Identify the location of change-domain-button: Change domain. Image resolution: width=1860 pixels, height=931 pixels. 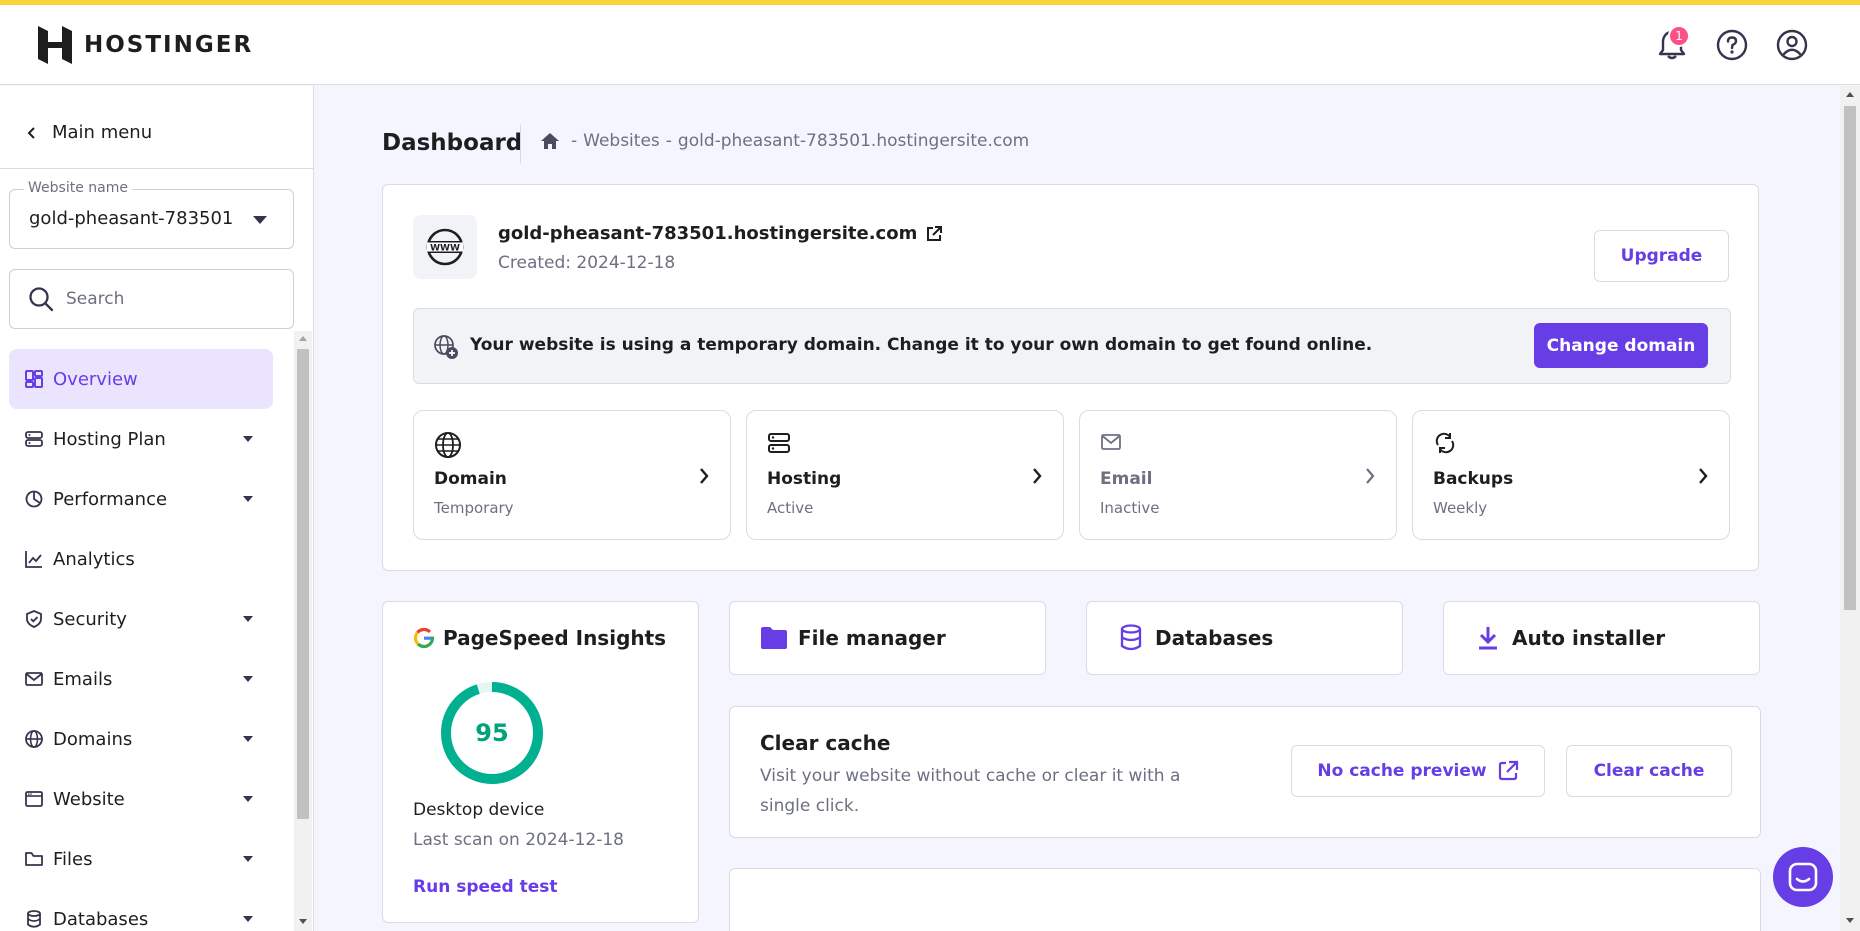
(1621, 345).